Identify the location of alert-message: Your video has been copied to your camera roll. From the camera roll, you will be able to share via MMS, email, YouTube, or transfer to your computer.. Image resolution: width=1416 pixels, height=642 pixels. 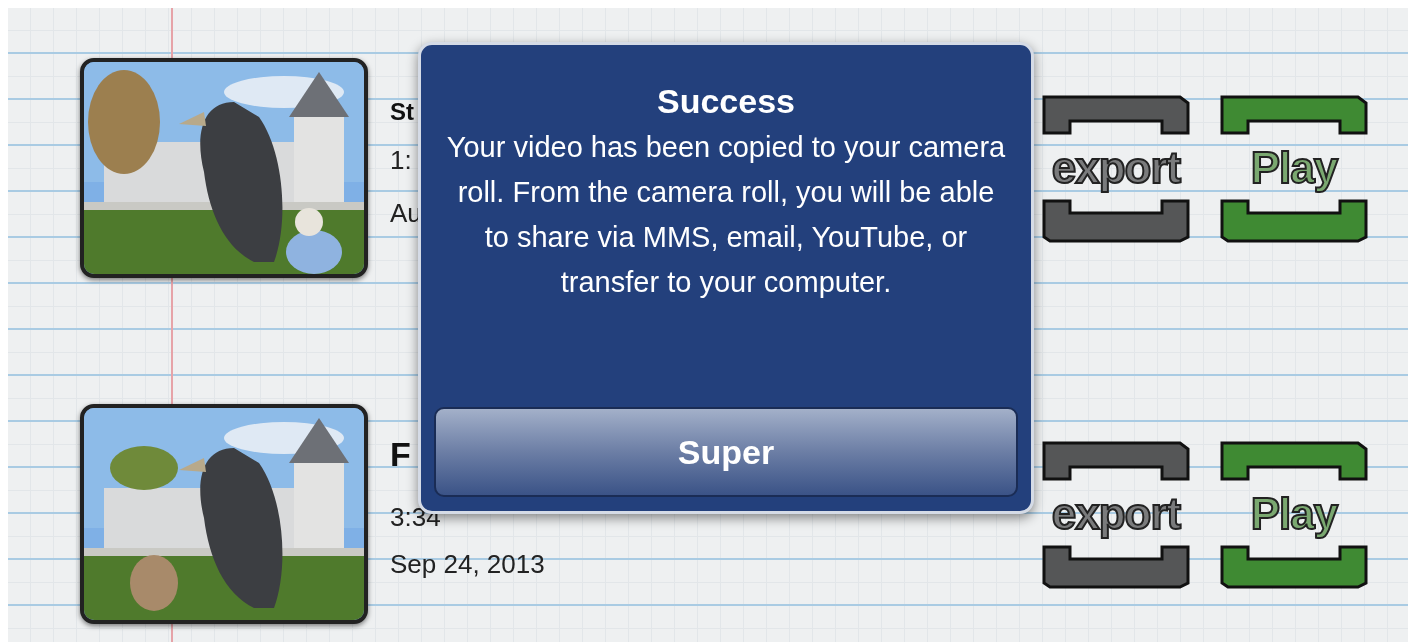
(726, 215).